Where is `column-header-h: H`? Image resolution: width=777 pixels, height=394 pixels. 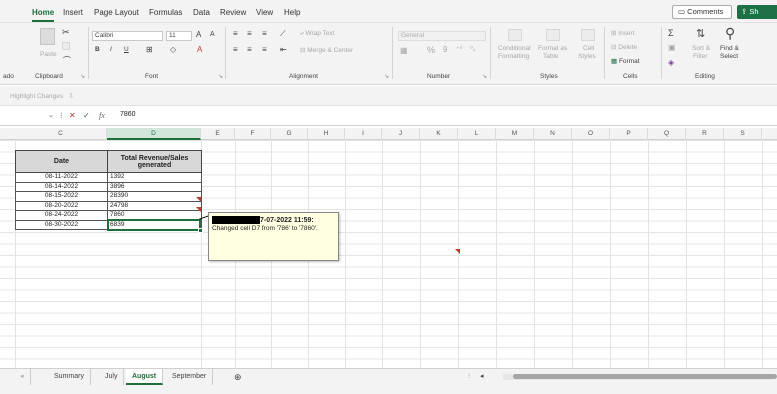 column-header-h: H is located at coordinates (326, 134).